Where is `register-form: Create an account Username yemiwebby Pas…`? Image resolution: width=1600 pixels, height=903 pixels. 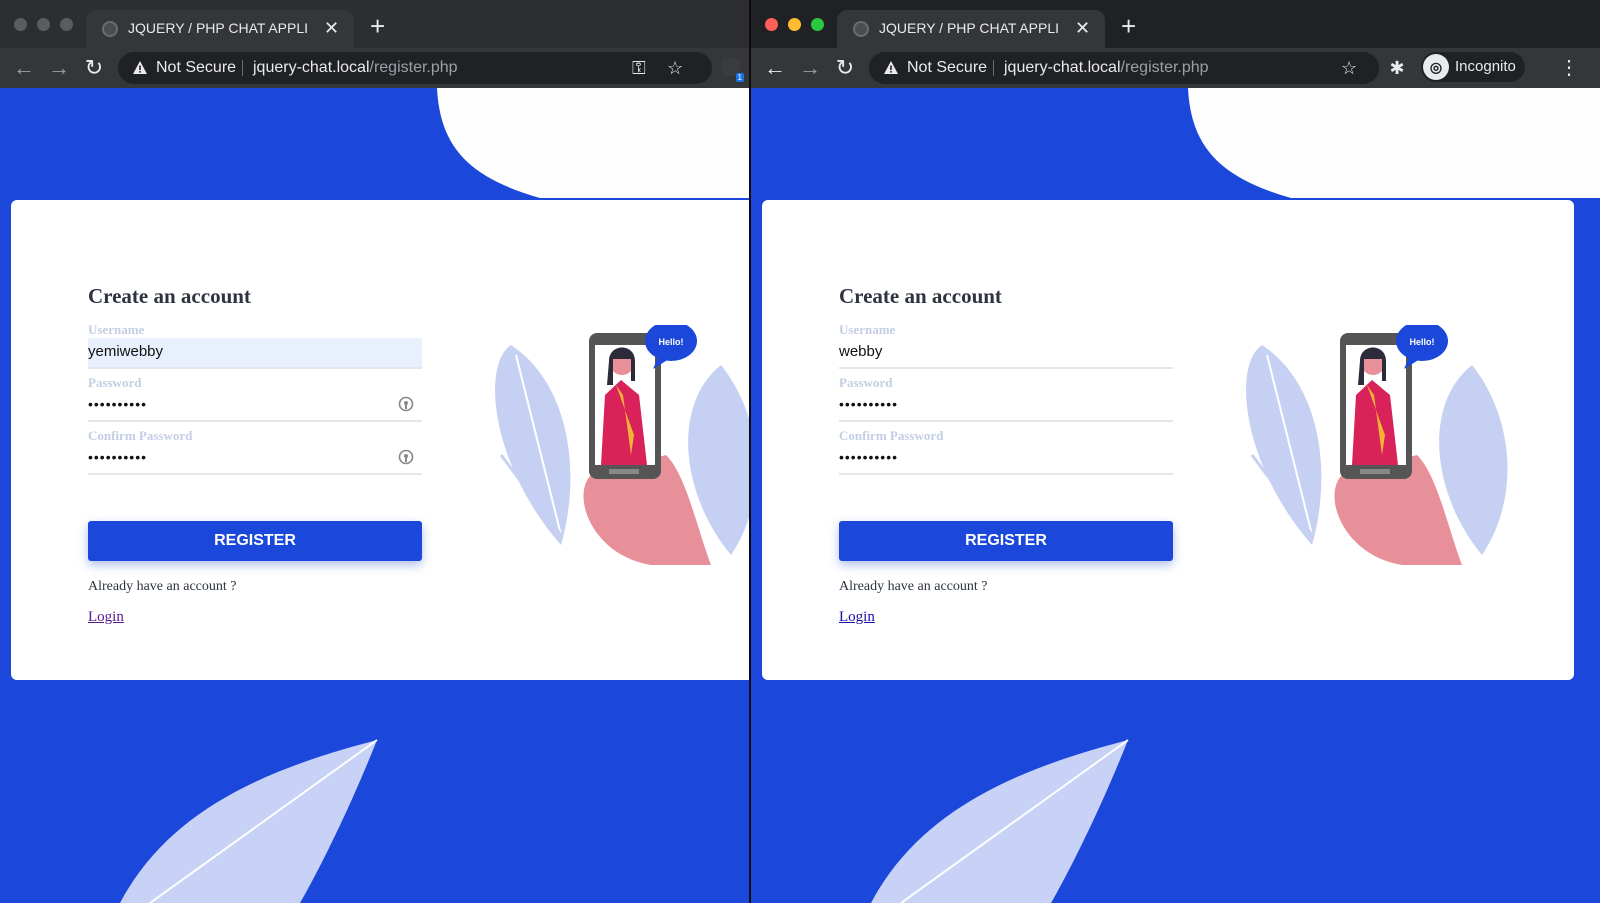 register-form: Create an account Username yemiwebby Pas… is located at coordinates (255, 455).